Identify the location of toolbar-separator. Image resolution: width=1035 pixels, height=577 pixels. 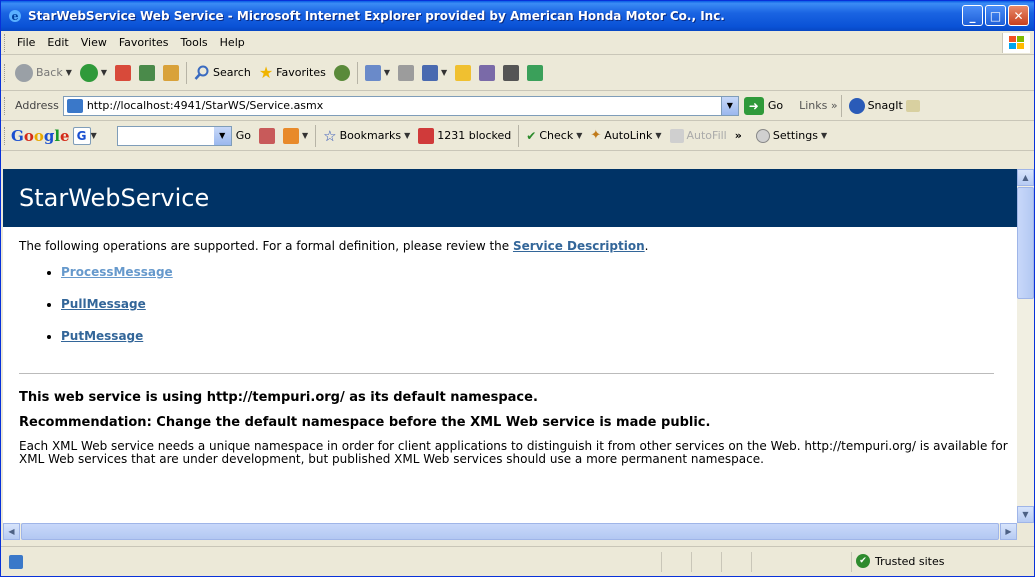
(519, 135).